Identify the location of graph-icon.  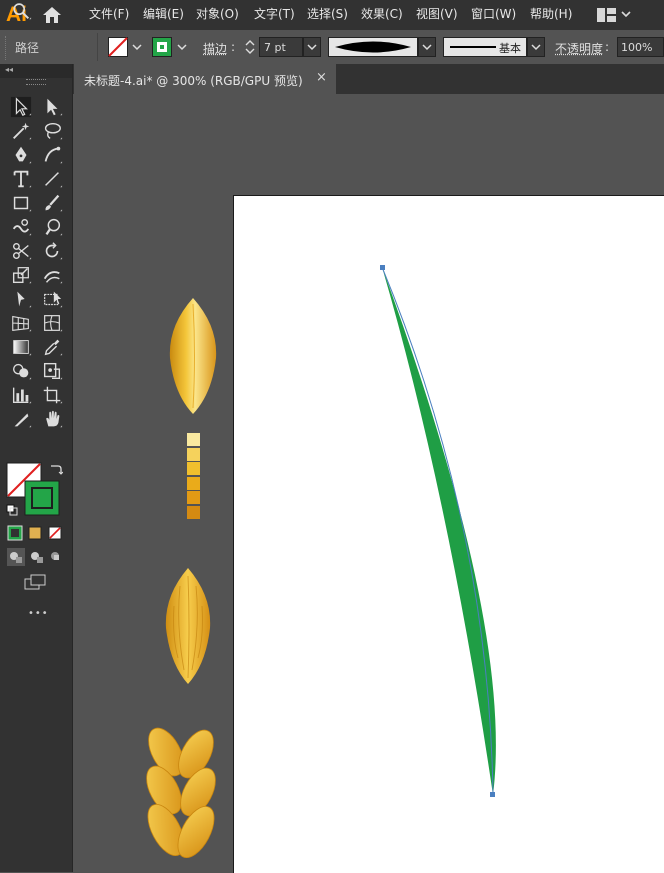
(21, 395).